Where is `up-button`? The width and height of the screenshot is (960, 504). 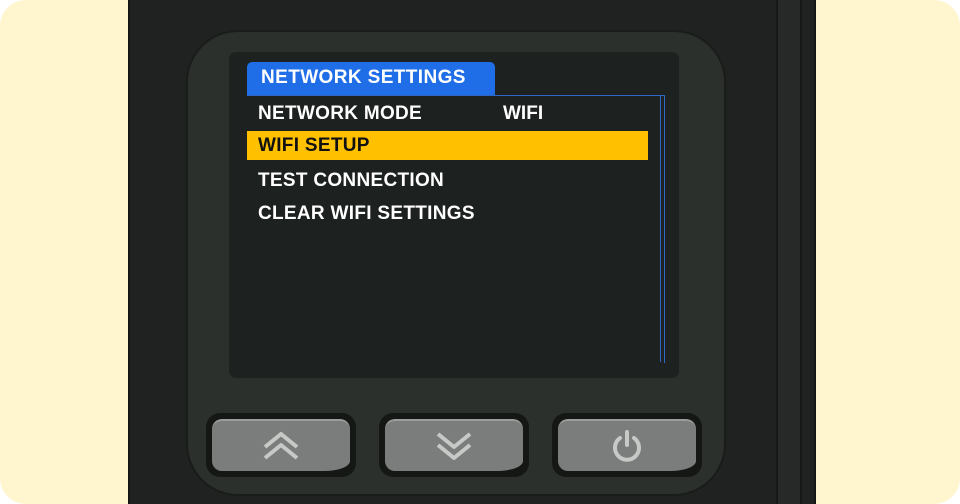
up-button is located at coordinates (281, 445).